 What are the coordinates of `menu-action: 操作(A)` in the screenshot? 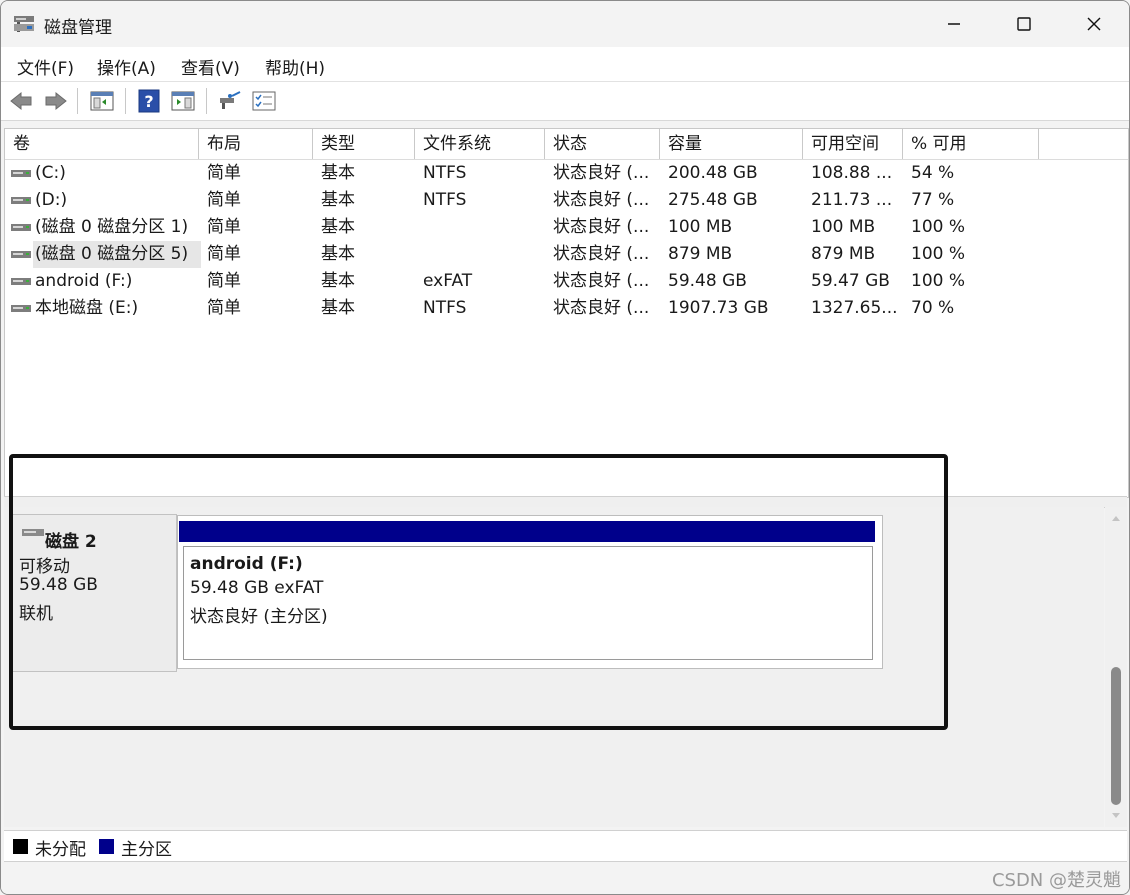 It's located at (126, 66).